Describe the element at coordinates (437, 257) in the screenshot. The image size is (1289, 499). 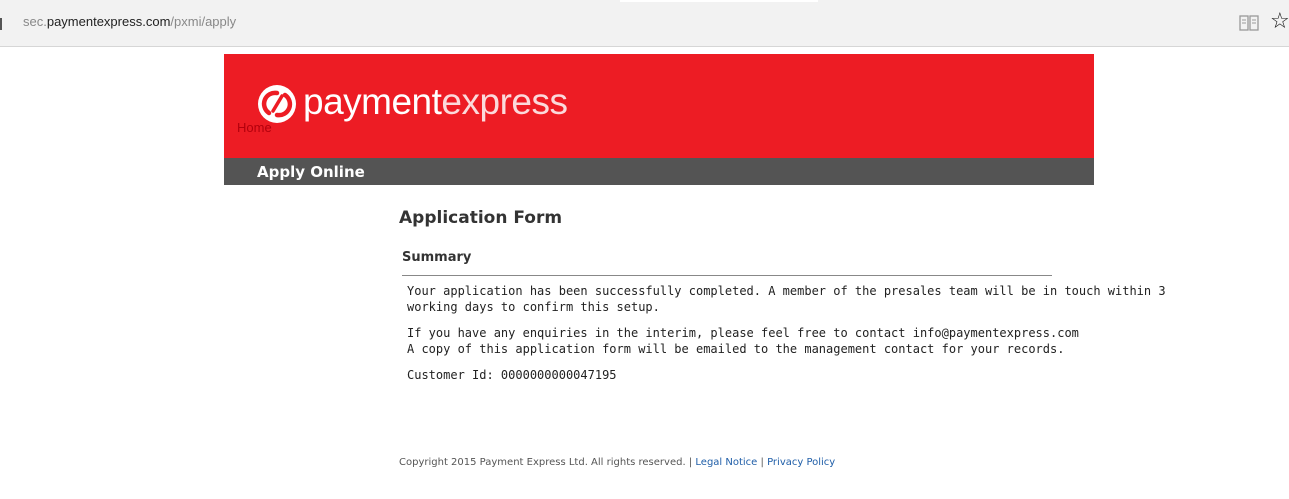
I see `section-title-summary: Summary` at that location.